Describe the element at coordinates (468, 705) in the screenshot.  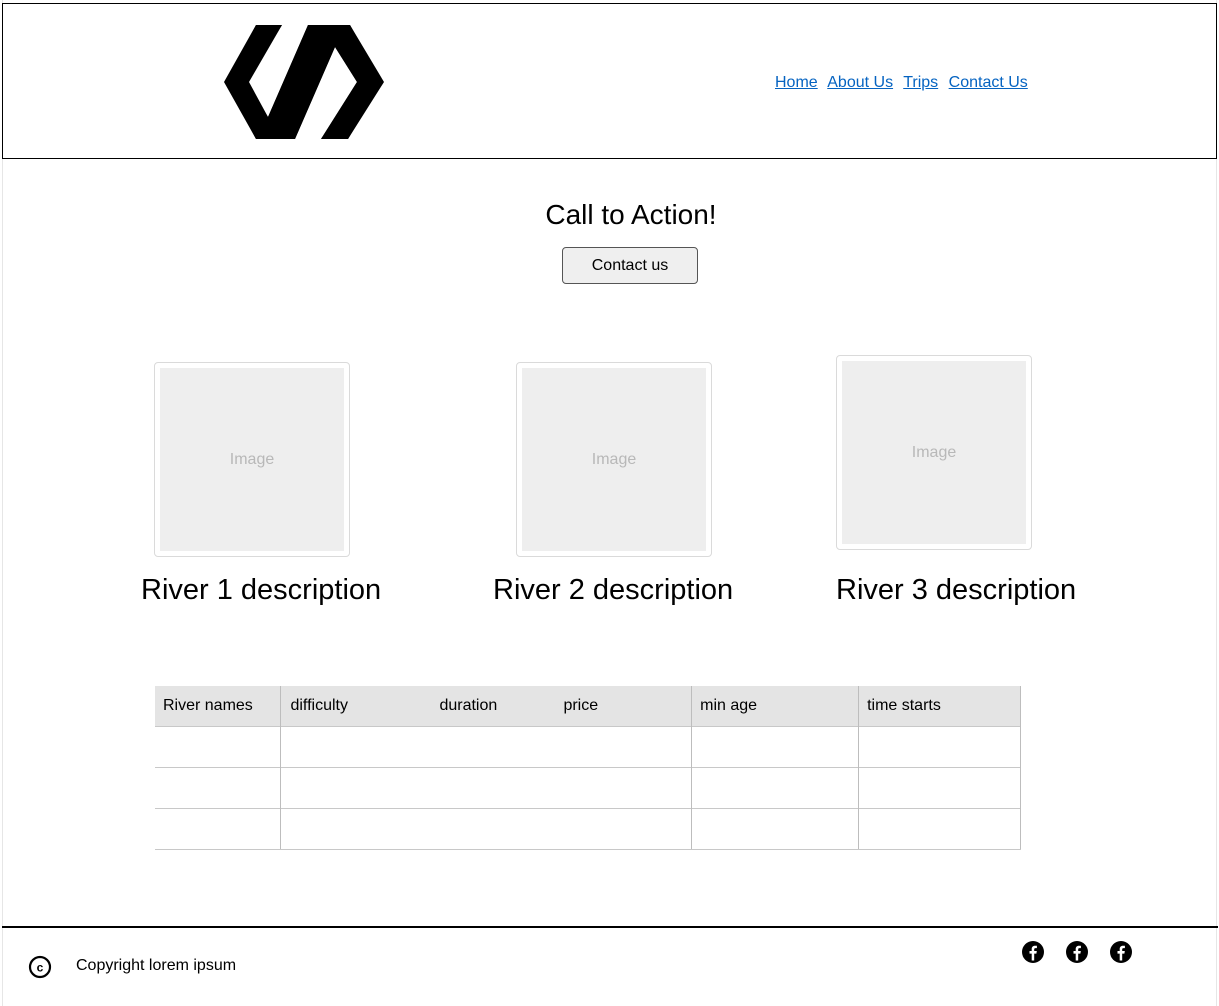
I see `header-duration: duration` at that location.